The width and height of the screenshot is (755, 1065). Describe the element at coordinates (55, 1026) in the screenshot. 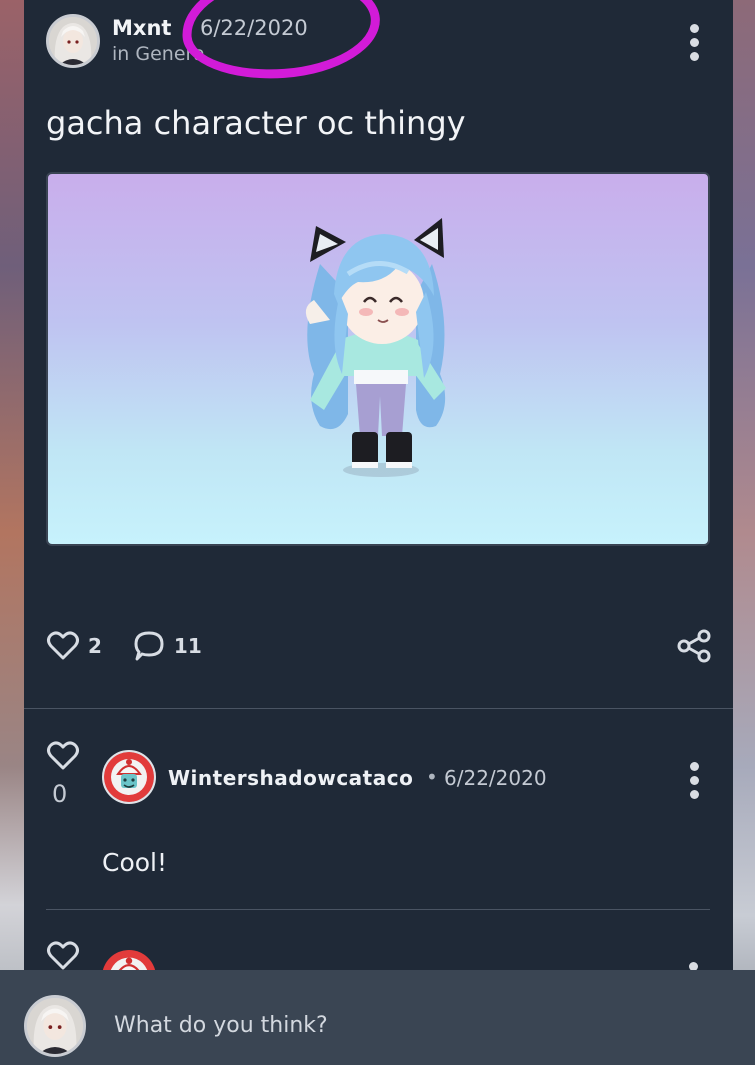

I see `current-user-avatar` at that location.